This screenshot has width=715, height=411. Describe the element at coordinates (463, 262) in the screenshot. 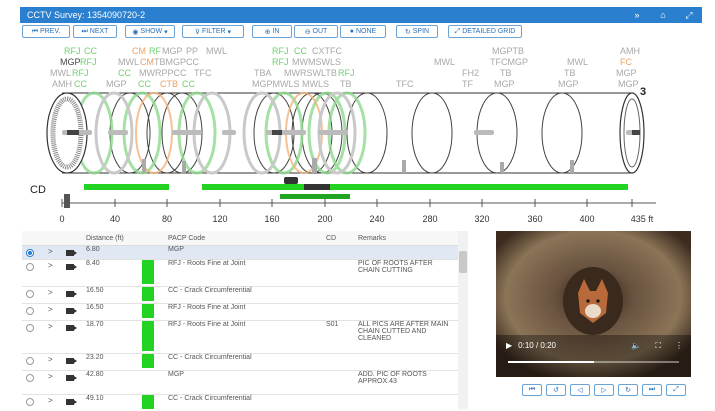

I see `scrollbar-thumb` at that location.